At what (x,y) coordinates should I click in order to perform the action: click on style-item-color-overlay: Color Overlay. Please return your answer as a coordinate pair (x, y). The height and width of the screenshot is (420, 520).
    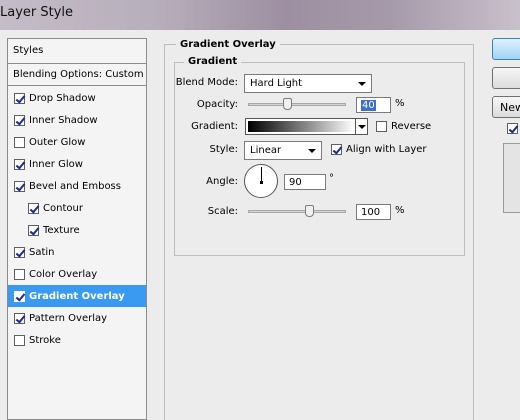
    Looking at the image, I should click on (77, 274).